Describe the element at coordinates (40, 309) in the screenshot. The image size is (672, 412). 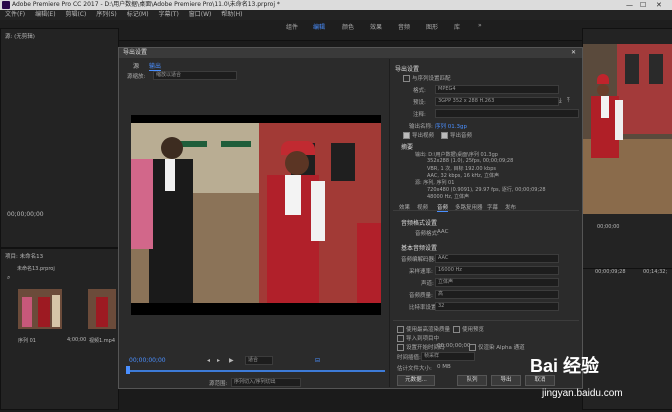
I see `clip-thumbnail-sequence` at that location.